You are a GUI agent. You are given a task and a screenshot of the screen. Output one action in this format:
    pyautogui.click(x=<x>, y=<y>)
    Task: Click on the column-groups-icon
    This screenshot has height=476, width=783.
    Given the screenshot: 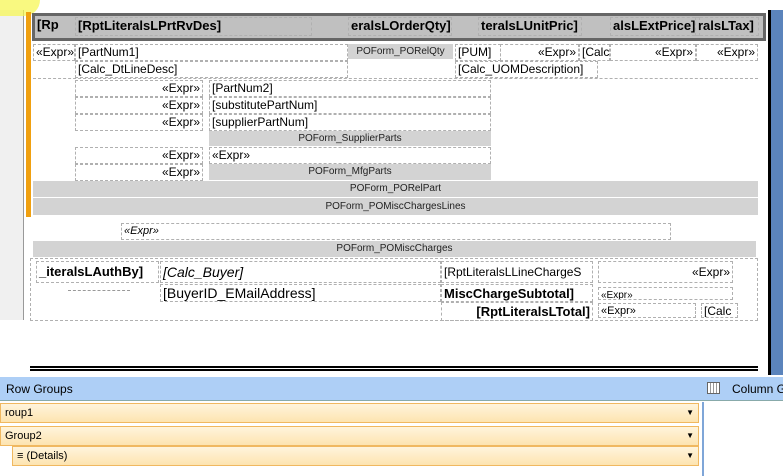 What is the action you would take?
    pyautogui.click(x=713, y=388)
    